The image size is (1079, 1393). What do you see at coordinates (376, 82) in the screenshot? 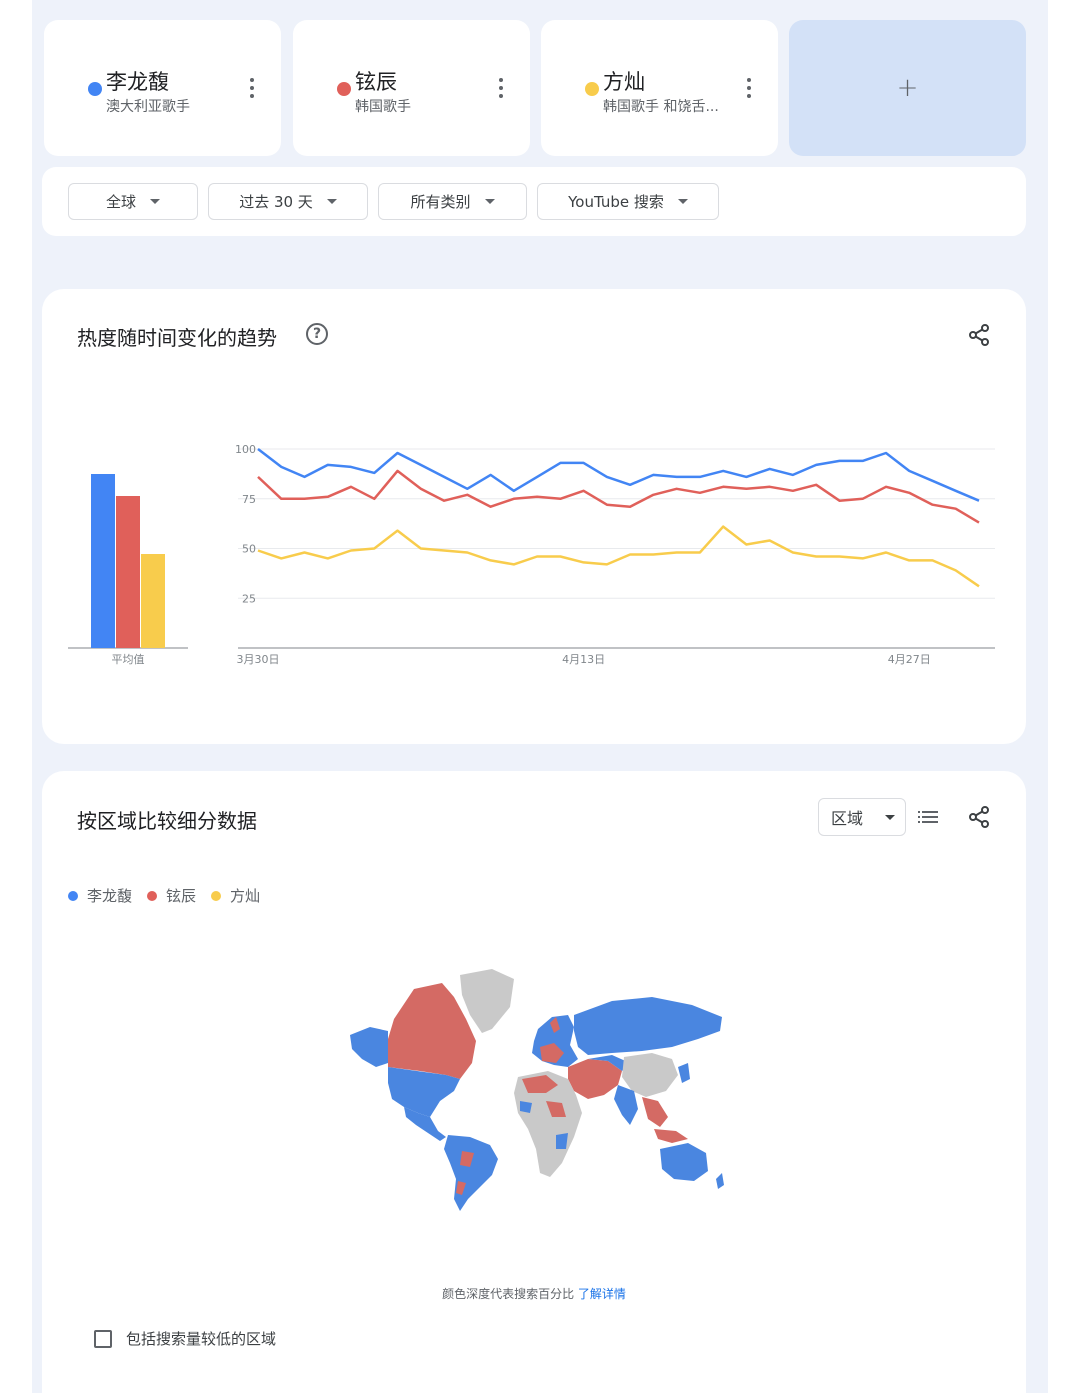
I see `term-name: 铉辰` at bounding box center [376, 82].